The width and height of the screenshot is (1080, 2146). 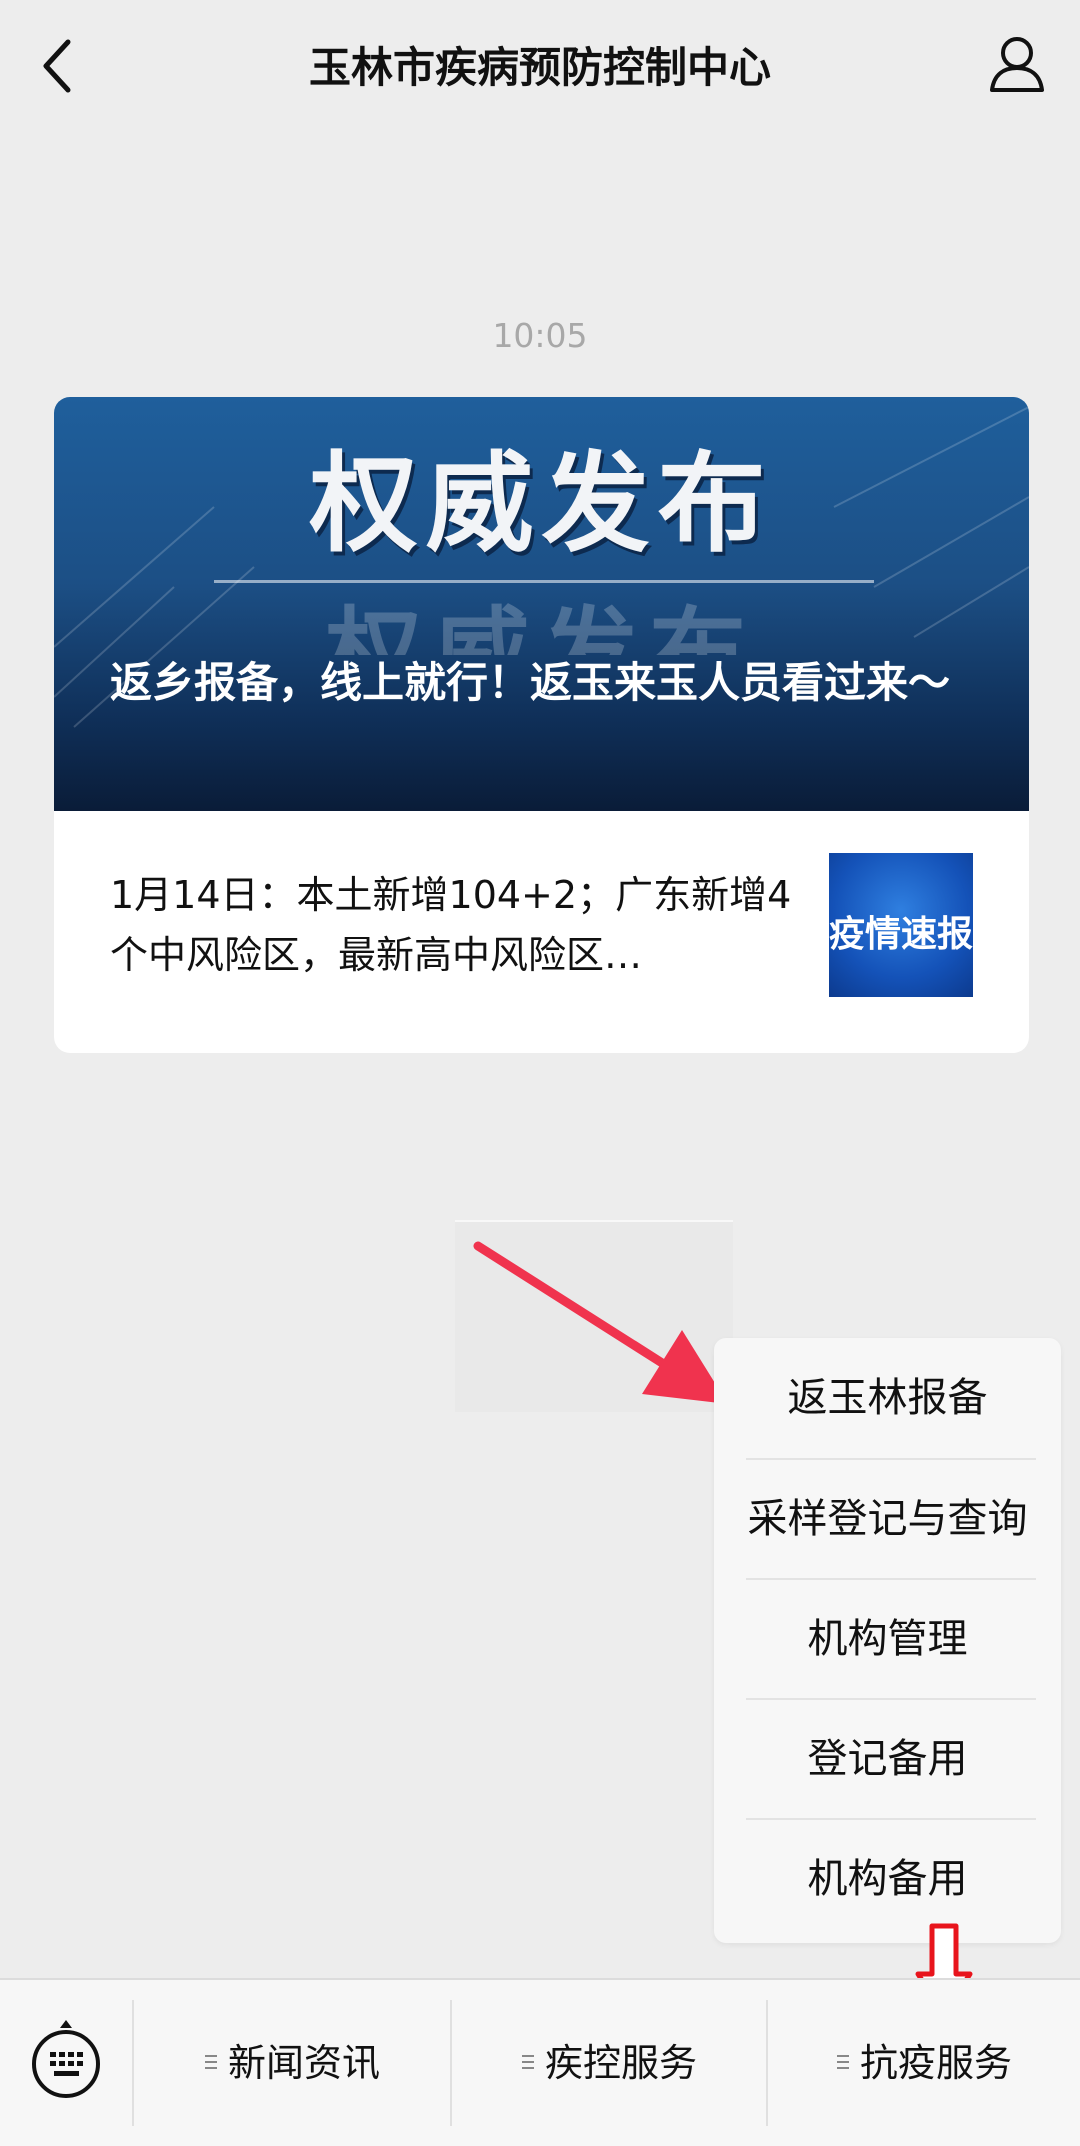 What do you see at coordinates (887, 1759) in the screenshot?
I see `menu-item-register-backup: 登记备用` at bounding box center [887, 1759].